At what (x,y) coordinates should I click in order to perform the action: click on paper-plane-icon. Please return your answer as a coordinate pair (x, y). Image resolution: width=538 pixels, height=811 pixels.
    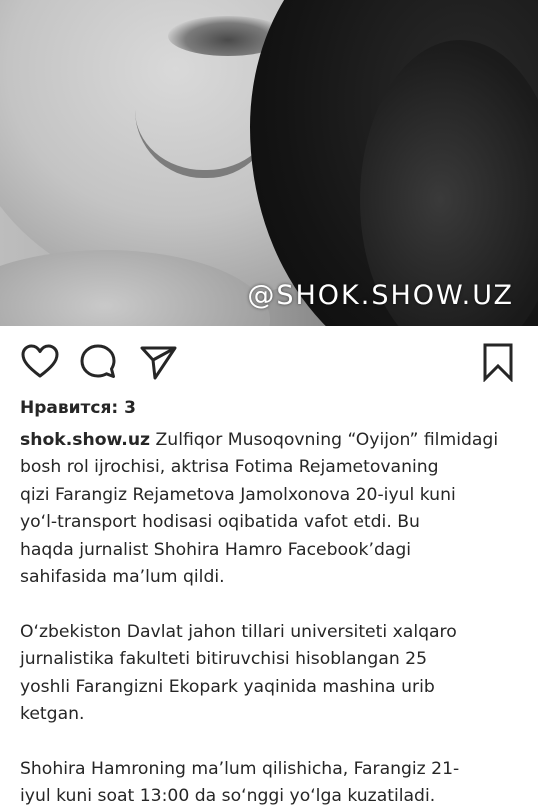
    Looking at the image, I should click on (158, 363).